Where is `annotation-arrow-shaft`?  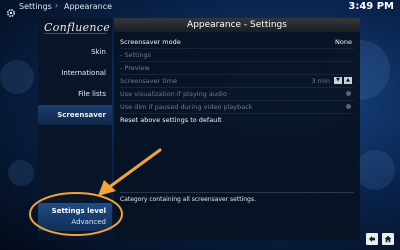 annotation-arrow-shaft is located at coordinates (134, 169).